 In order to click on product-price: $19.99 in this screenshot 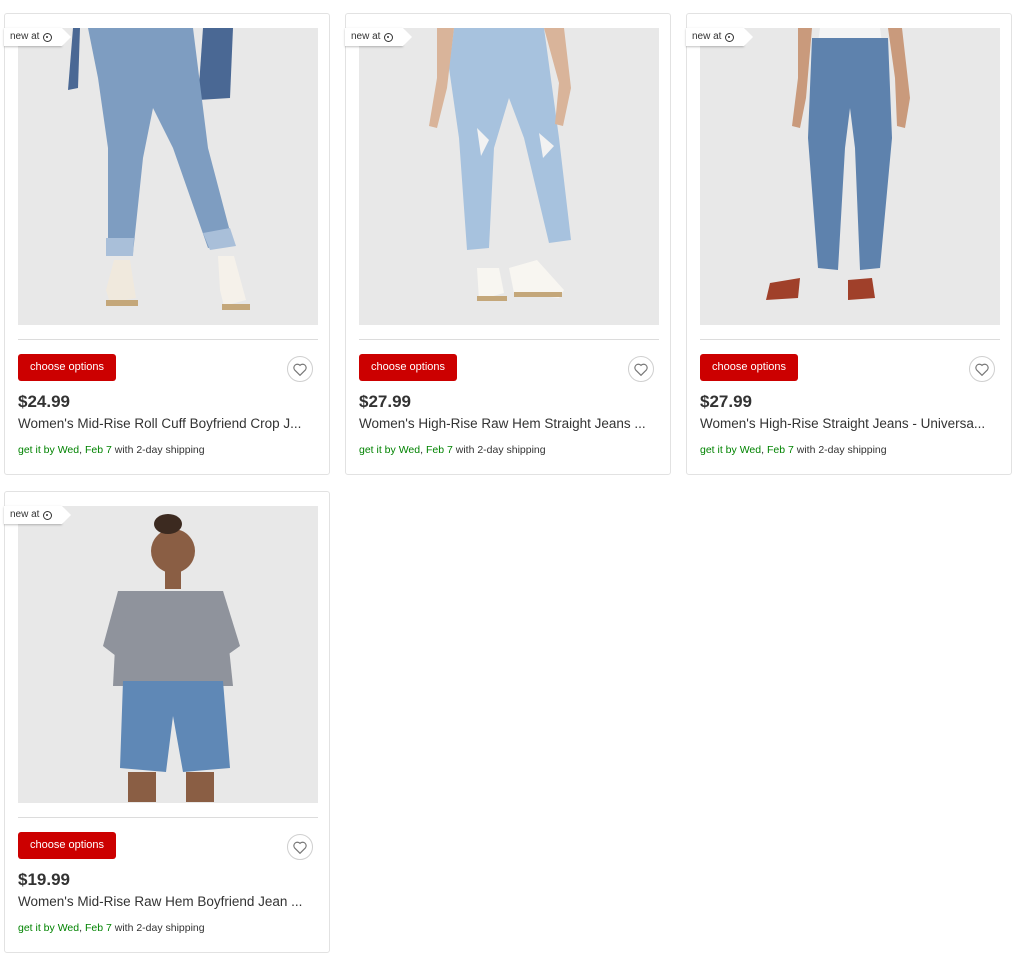, I will do `click(44, 879)`.